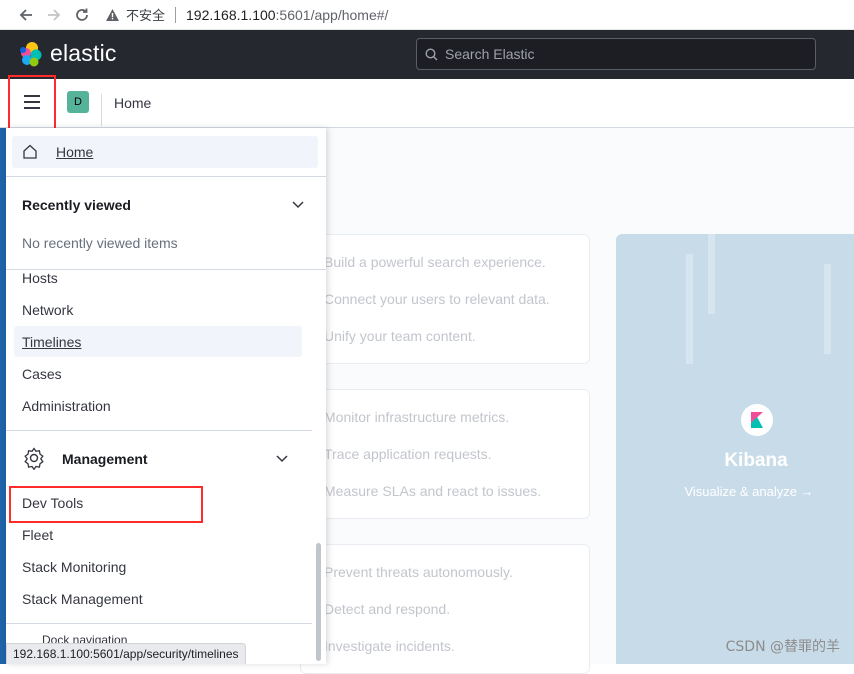 The width and height of the screenshot is (854, 674). Describe the element at coordinates (416, 417) in the screenshot. I see `card-line: Monitor infrastructure metrics.` at that location.